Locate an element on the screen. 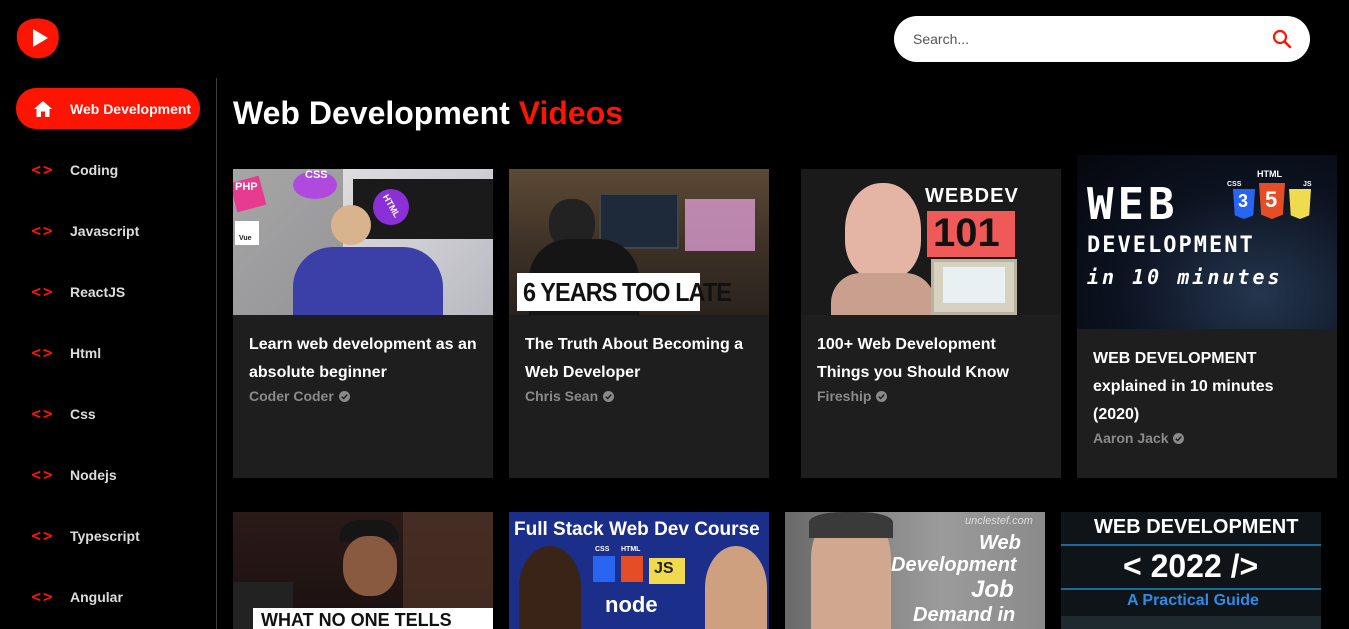 The height and width of the screenshot is (629, 1349). thumb-label: 101 is located at coordinates (966, 233).